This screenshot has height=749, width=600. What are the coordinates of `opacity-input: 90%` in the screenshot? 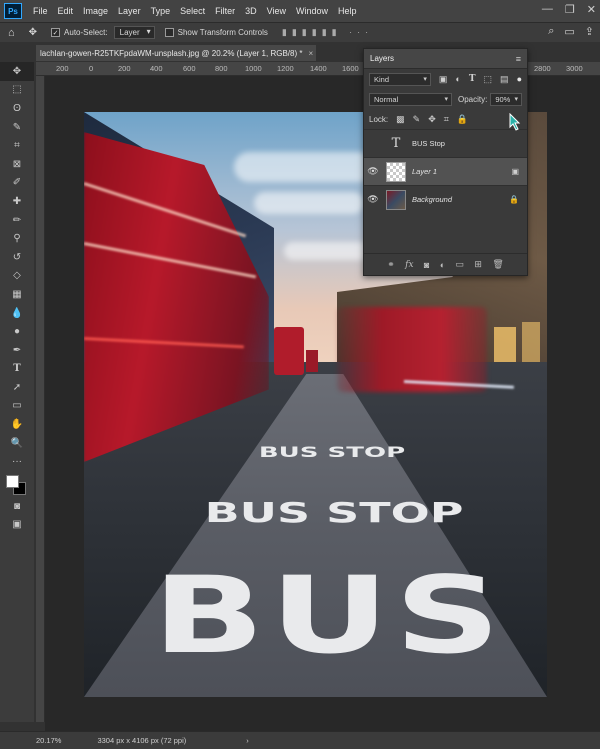 It's located at (506, 99).